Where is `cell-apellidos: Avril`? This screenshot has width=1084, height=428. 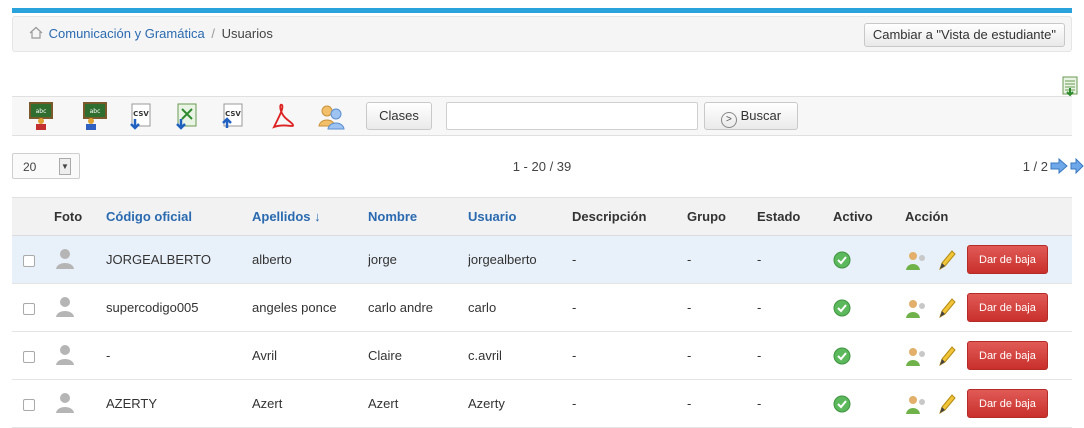 cell-apellidos: Avril is located at coordinates (310, 355).